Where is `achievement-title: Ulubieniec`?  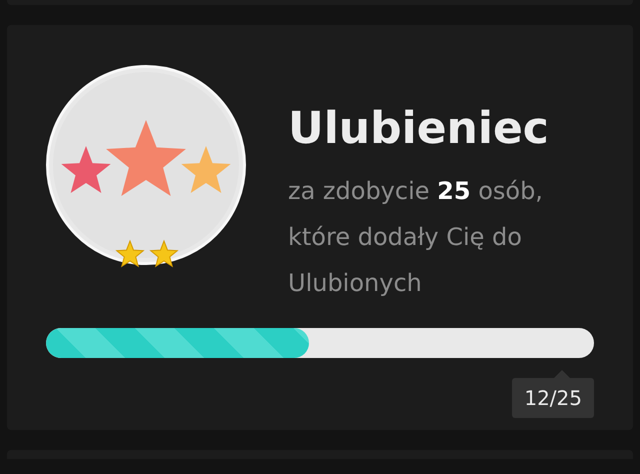
achievement-title: Ulubieniec is located at coordinates (419, 129).